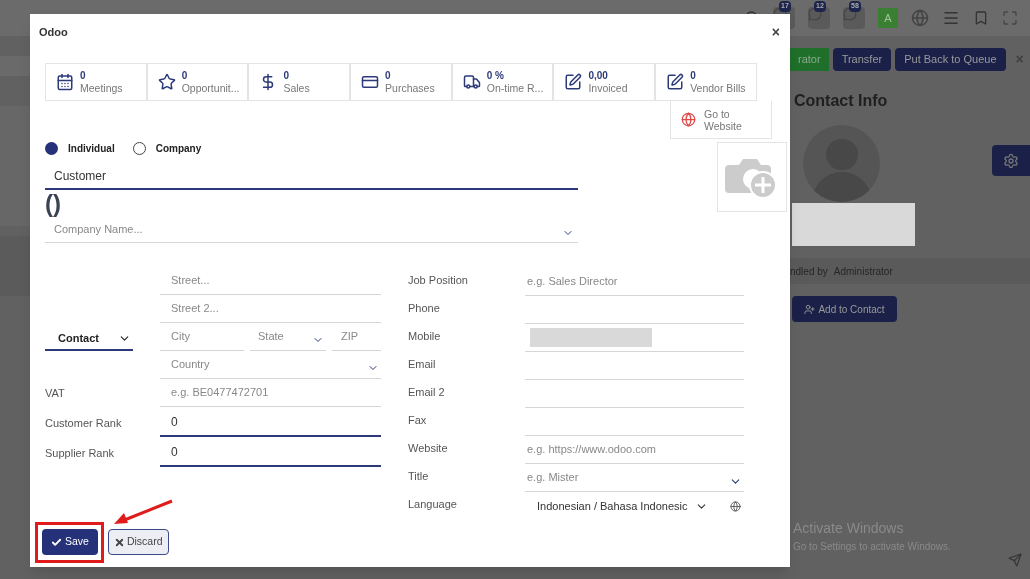 The height and width of the screenshot is (579, 1030). Describe the element at coordinates (91, 149) in the screenshot. I see `radio-label: Individual` at that location.